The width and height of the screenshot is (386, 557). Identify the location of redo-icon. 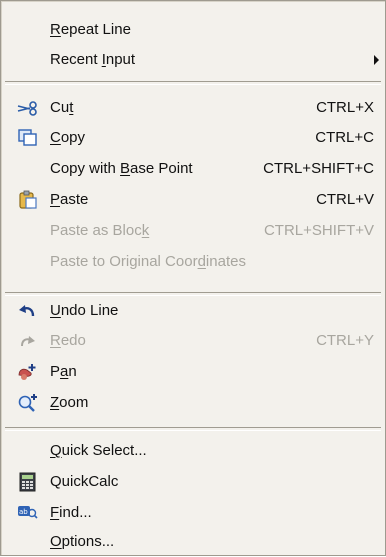
(28, 341).